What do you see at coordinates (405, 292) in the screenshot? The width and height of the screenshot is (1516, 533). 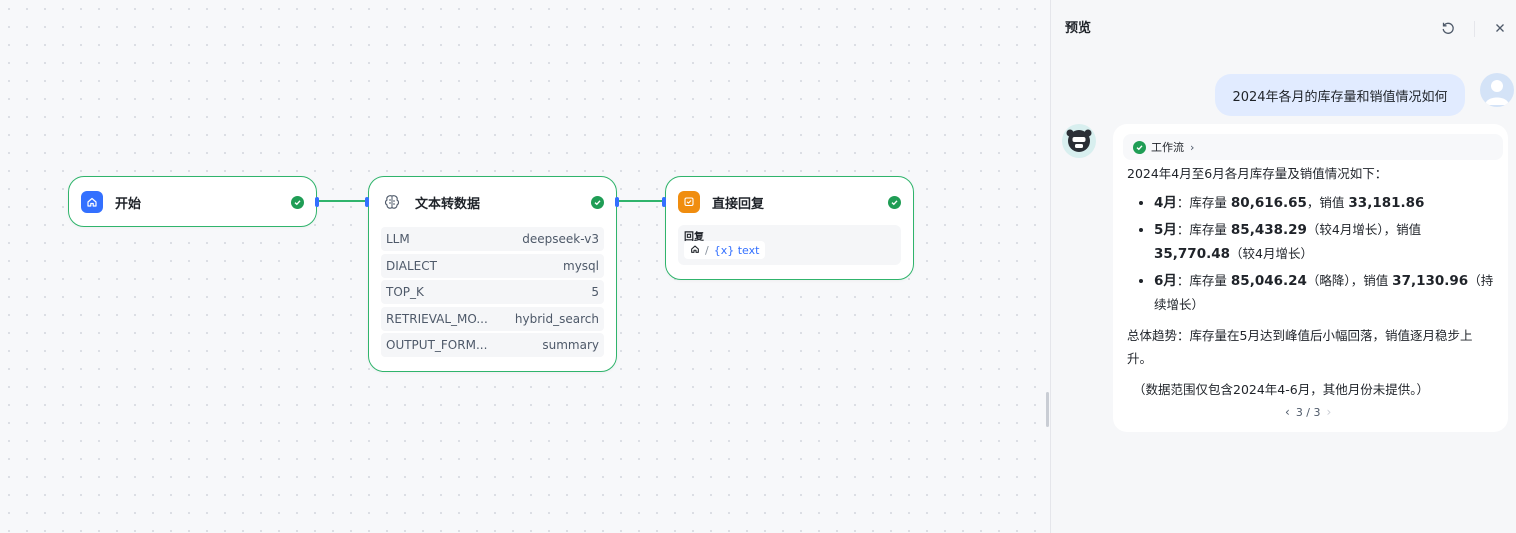 I see `param-key: TOP_K` at bounding box center [405, 292].